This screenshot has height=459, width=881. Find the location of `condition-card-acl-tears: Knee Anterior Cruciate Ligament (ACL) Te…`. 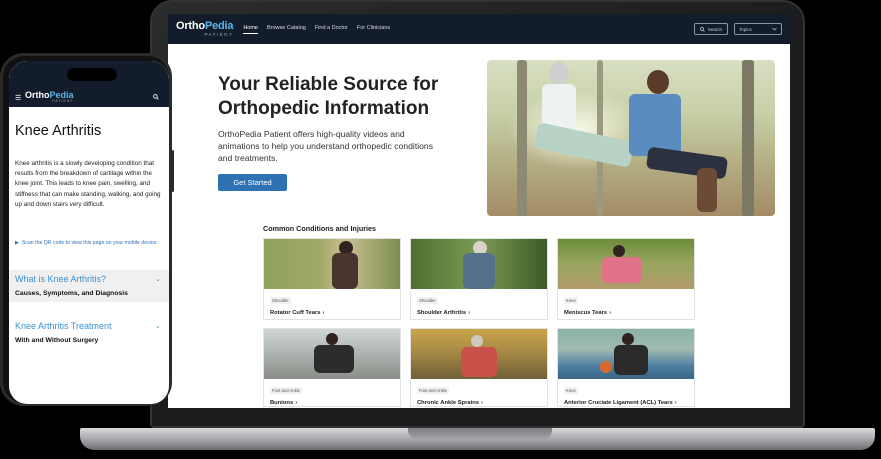

condition-card-acl-tears: Knee Anterior Cruciate Ligament (ACL) Te… is located at coordinates (626, 367).